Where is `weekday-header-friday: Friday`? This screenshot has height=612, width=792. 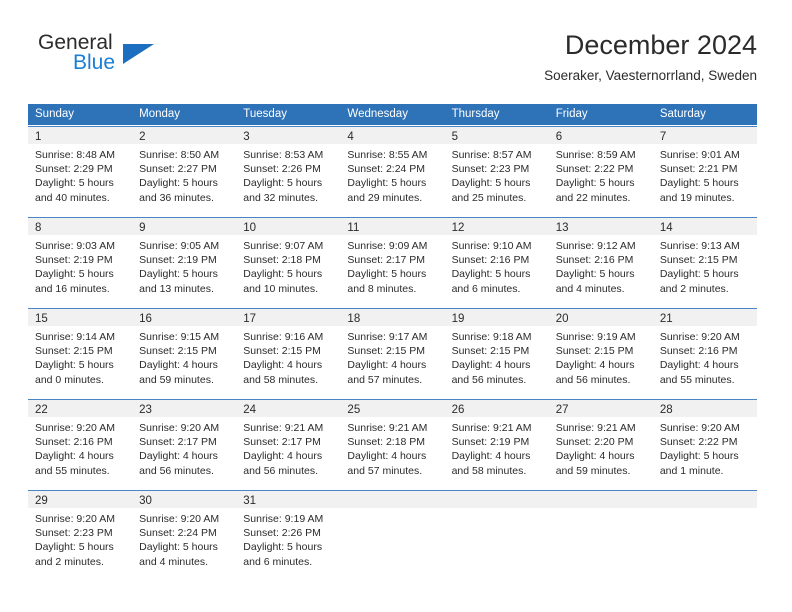
weekday-header-friday: Friday is located at coordinates (571, 114).